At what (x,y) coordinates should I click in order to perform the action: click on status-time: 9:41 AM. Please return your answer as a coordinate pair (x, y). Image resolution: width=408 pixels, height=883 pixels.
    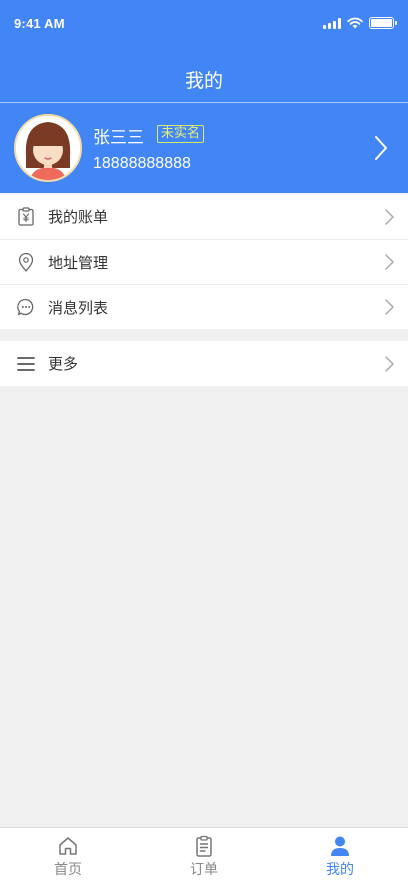
    Looking at the image, I should click on (39, 23).